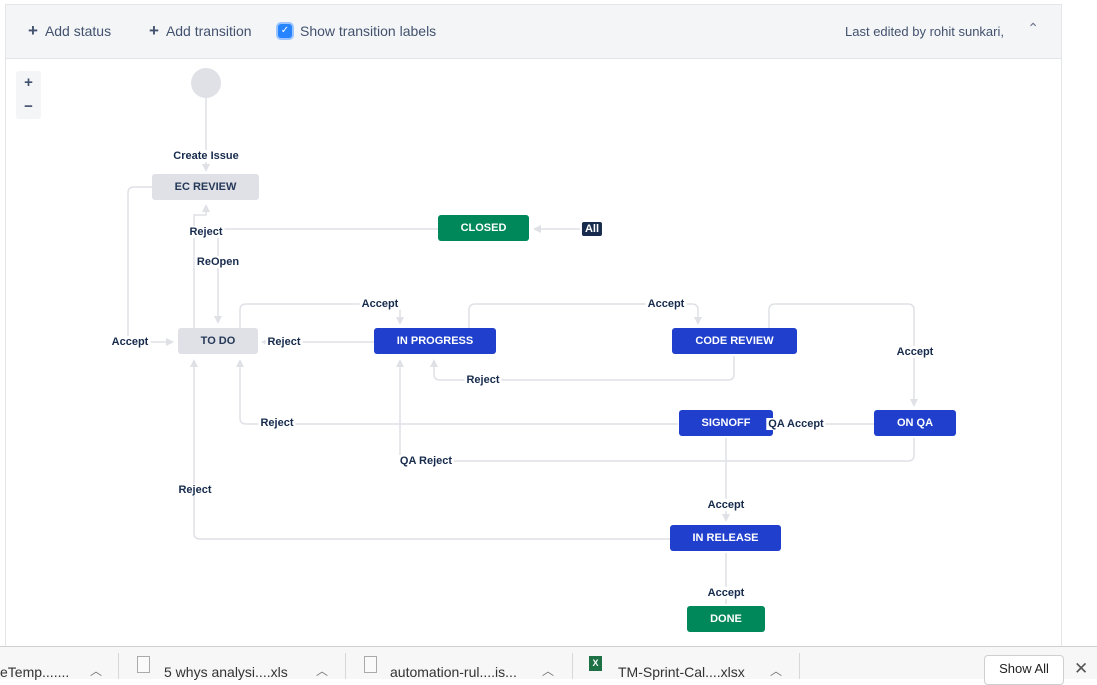 This screenshot has height=685, width=1097. What do you see at coordinates (380, 304) in the screenshot?
I see `transition-todo-accept: Accept` at bounding box center [380, 304].